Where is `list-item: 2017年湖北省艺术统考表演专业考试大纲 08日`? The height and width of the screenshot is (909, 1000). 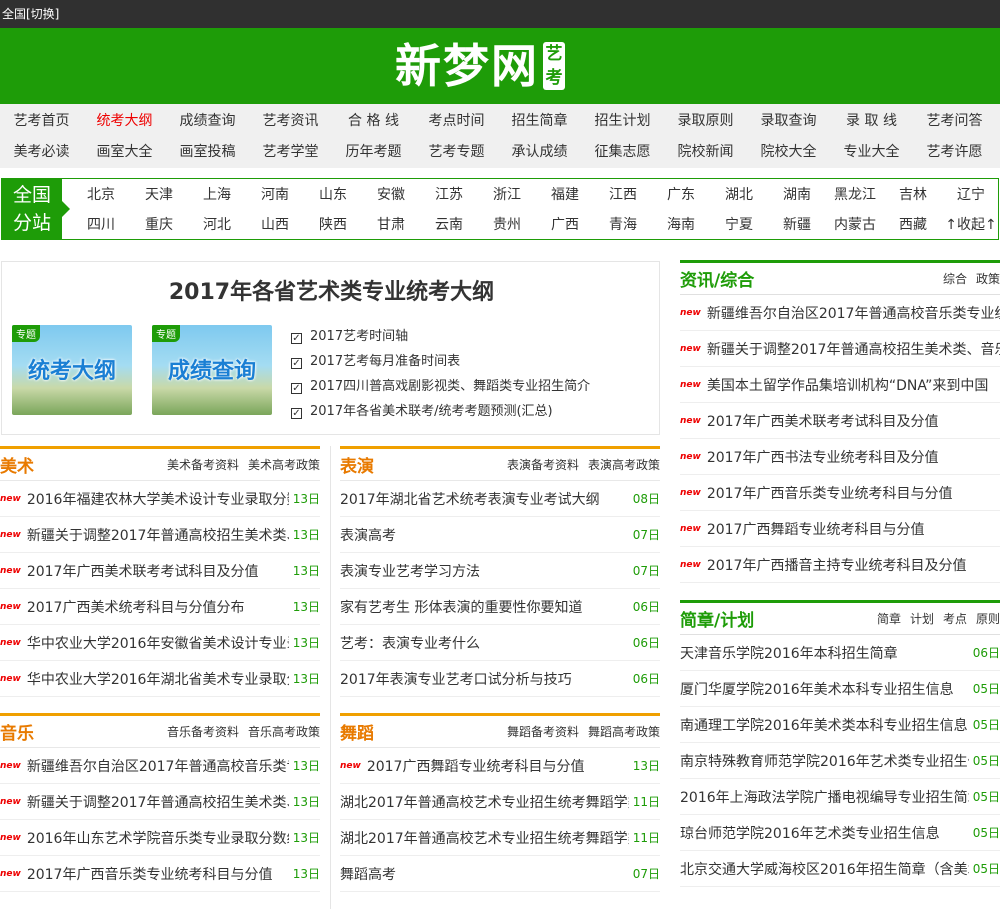 list-item: 2017年湖北省艺术统考表演专业考试大纲 08日 is located at coordinates (500, 499).